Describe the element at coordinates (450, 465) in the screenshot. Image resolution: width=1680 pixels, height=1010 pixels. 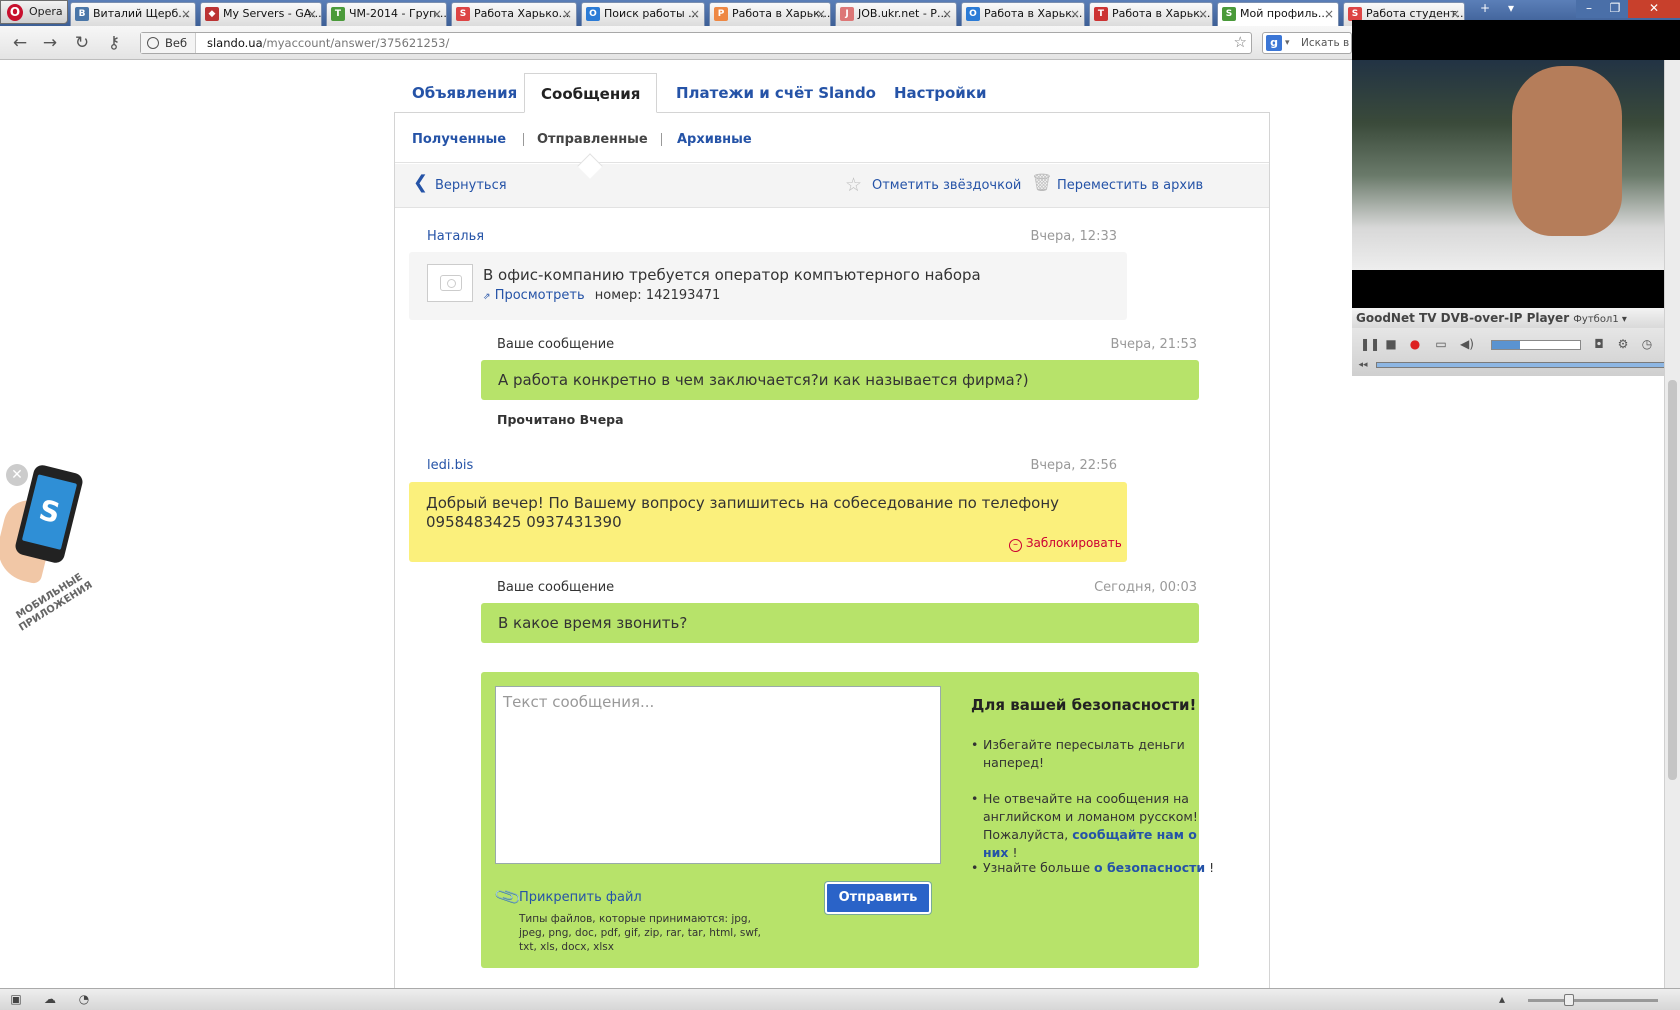
I see `reply-author: ledi.bis` at that location.